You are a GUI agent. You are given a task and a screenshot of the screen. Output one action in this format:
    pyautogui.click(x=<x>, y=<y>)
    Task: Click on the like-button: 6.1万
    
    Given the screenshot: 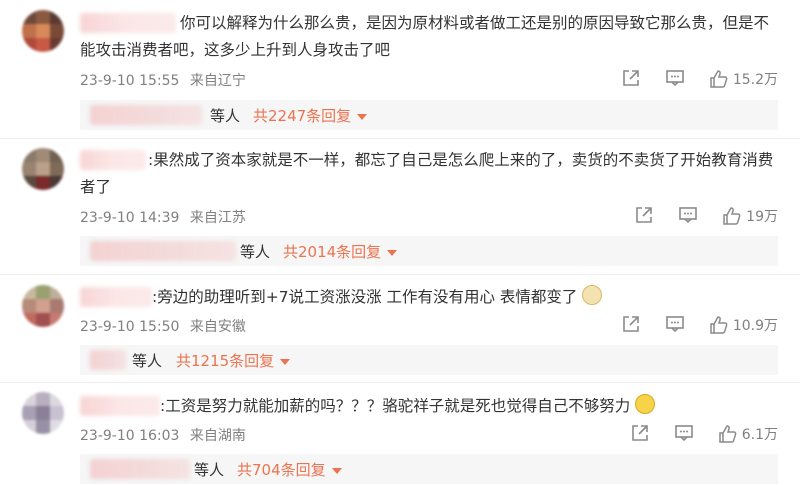 What is the action you would take?
    pyautogui.click(x=748, y=434)
    